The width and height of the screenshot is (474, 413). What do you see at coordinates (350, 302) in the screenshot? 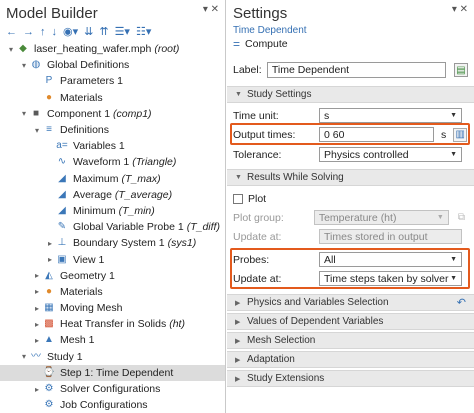
I see `physics-selection-section: ▶ Physics and Variables Selection ↶` at bounding box center [350, 302].